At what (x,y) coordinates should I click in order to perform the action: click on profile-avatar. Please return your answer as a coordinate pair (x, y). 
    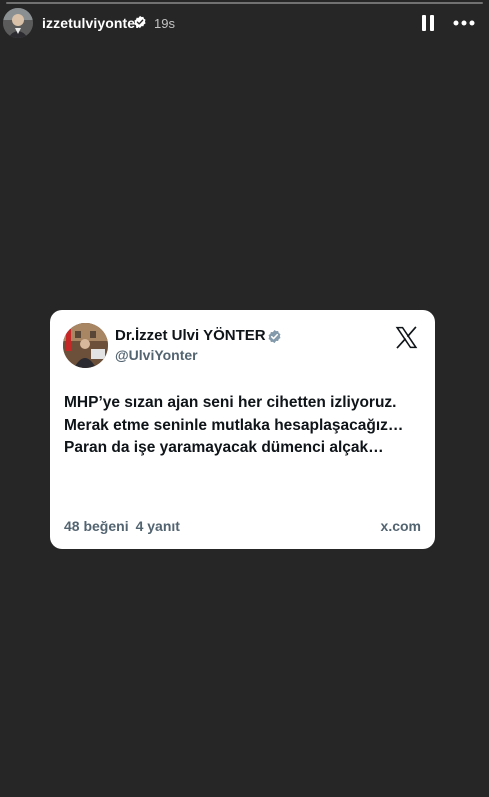
    Looking at the image, I should click on (18, 23).